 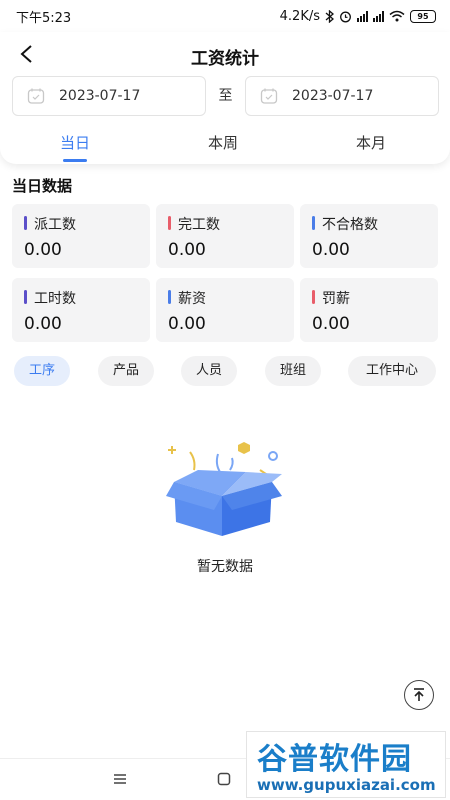 What do you see at coordinates (397, 16) in the screenshot?
I see `wifi-icon` at bounding box center [397, 16].